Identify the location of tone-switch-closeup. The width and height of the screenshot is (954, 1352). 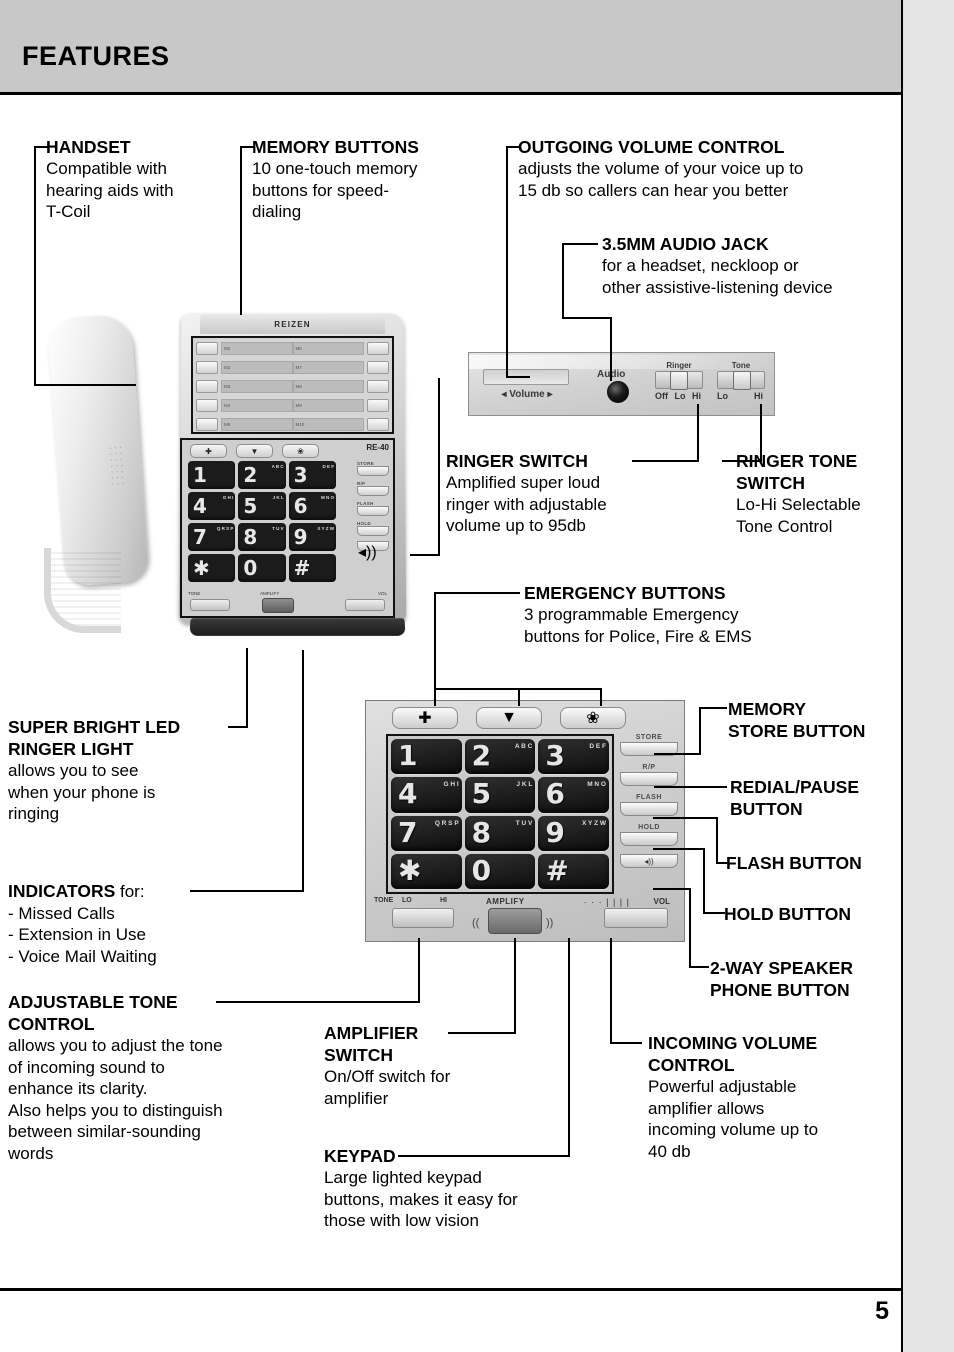
(423, 918).